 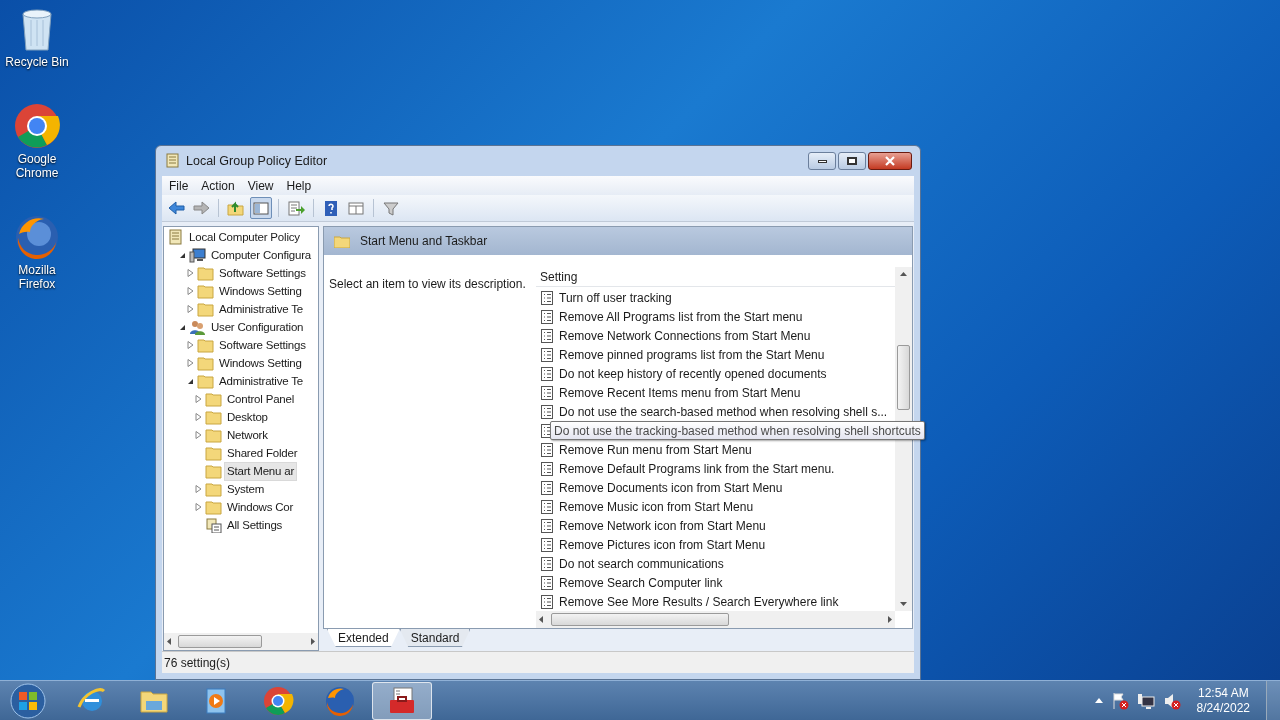 What do you see at coordinates (692, 354) in the screenshot?
I see `setting-row: Remove pinned programs list from the Start Menu` at bounding box center [692, 354].